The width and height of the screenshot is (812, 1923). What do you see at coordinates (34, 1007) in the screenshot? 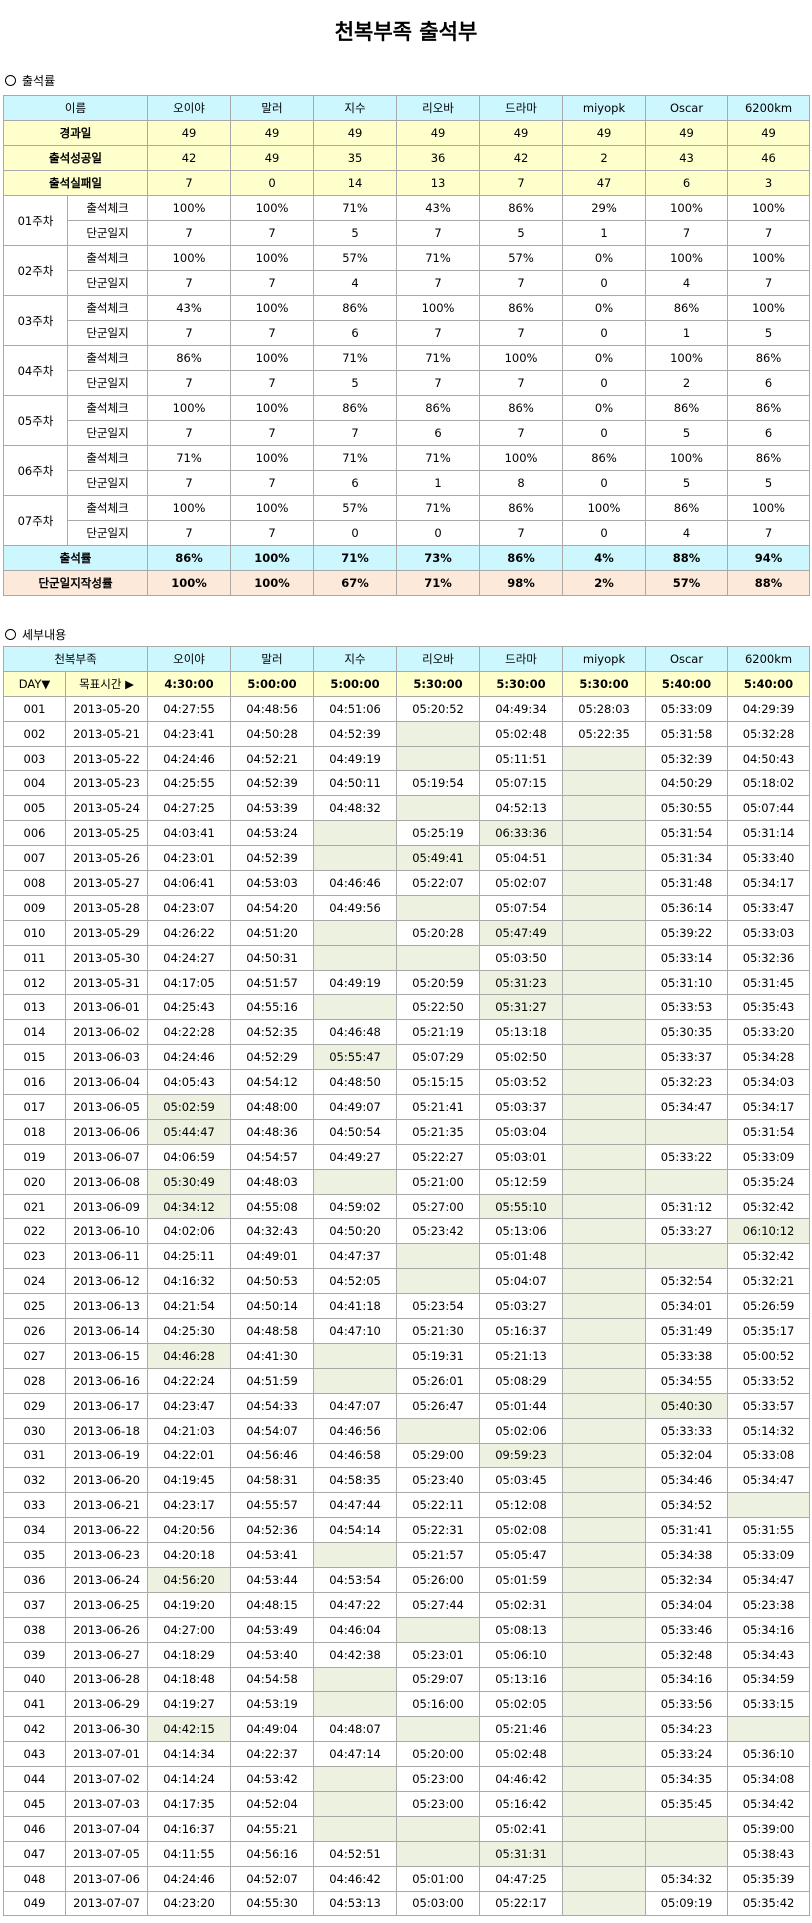
I see `day-number: 013` at bounding box center [34, 1007].